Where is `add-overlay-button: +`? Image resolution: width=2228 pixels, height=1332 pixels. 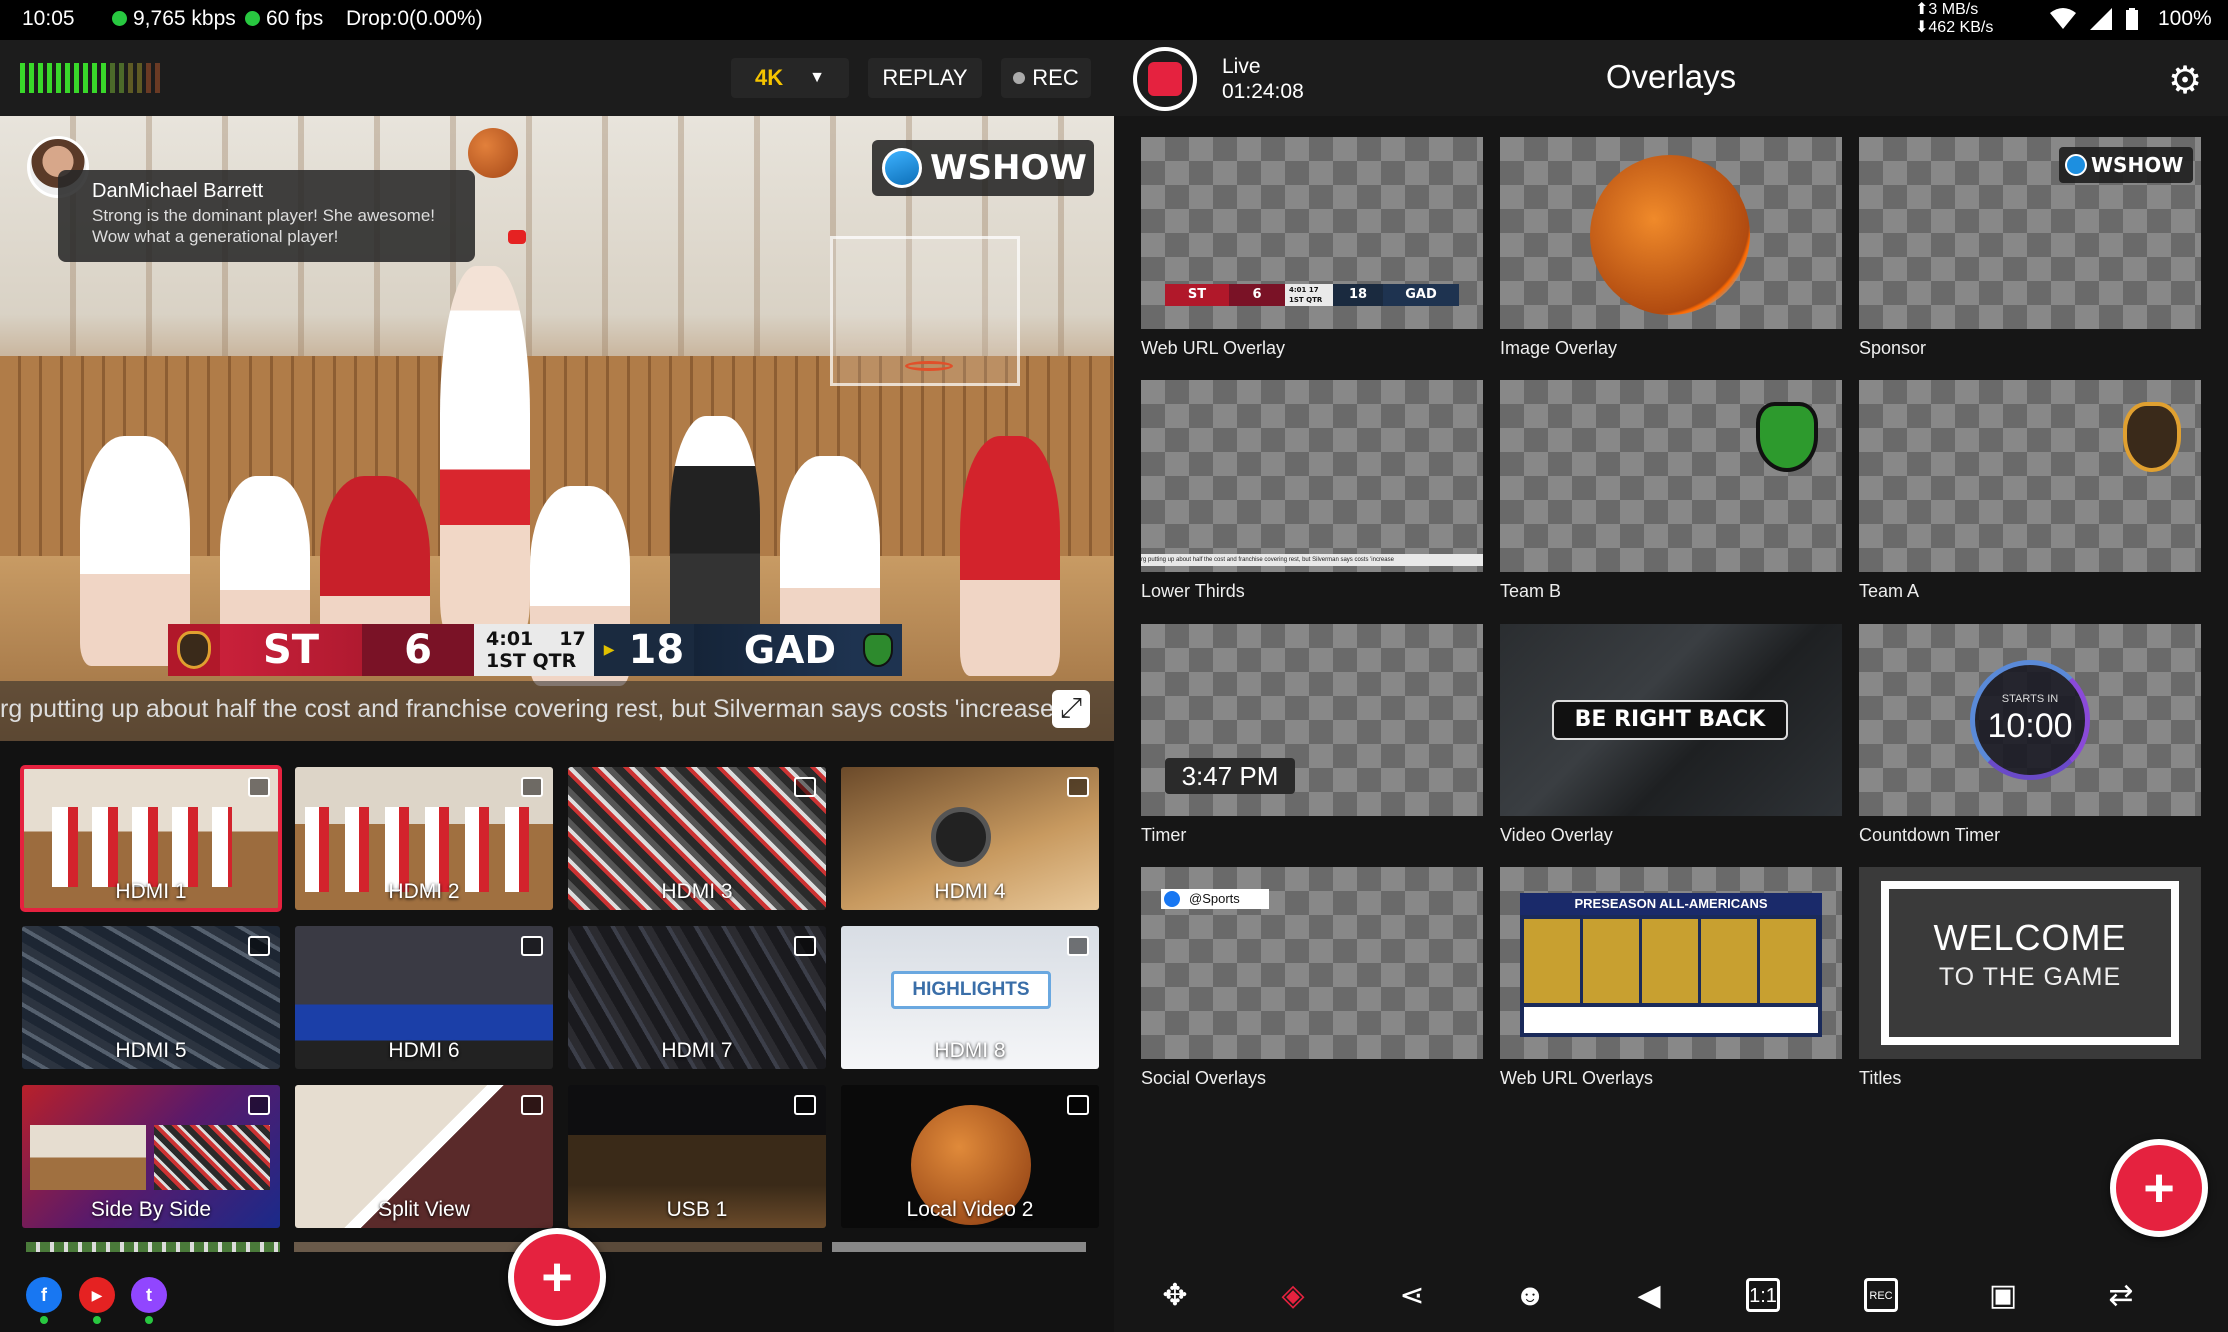
add-overlay-button: + is located at coordinates (2159, 1188).